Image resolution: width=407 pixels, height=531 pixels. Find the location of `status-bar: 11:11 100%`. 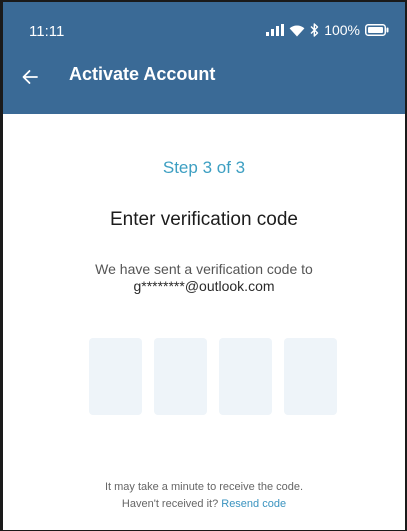

status-bar: 11:11 100% is located at coordinates (204, 27).